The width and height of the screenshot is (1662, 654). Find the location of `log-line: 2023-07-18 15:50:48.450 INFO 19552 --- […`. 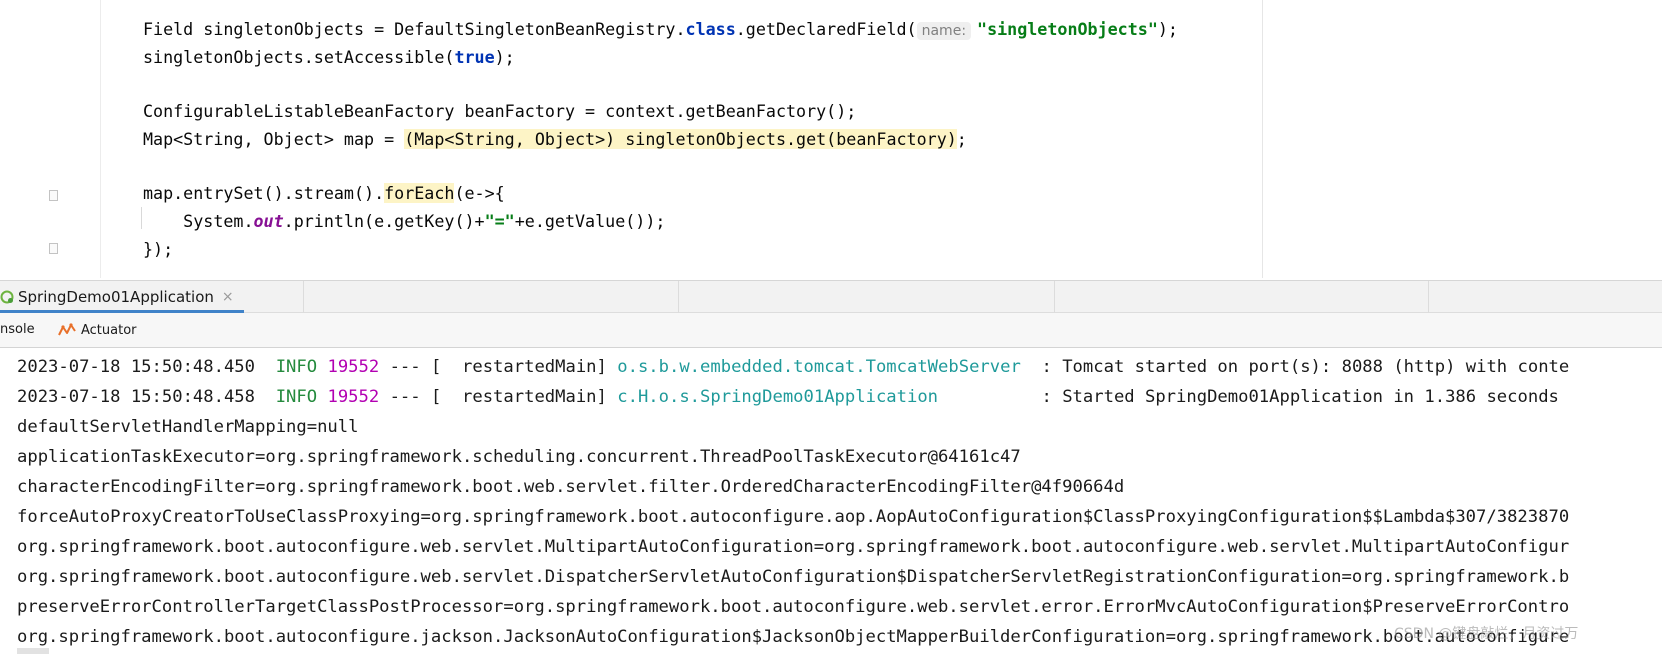

log-line: 2023-07-18 15:50:48.450 INFO 19552 --- [… is located at coordinates (793, 367).